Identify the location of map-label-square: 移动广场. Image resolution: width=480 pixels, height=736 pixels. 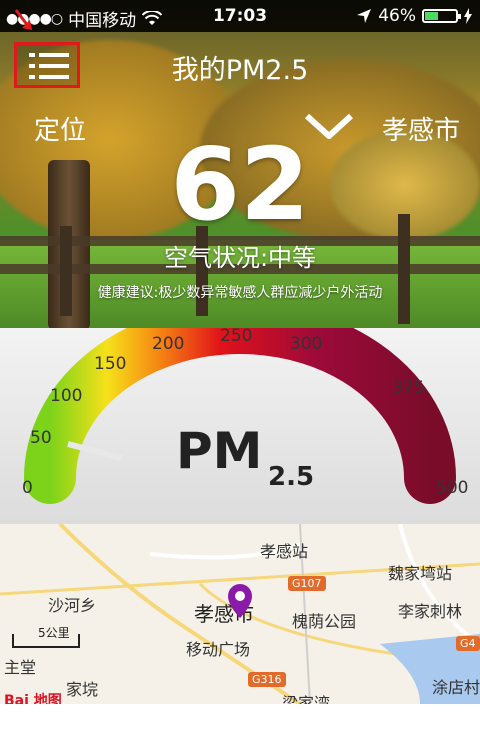
(218, 649).